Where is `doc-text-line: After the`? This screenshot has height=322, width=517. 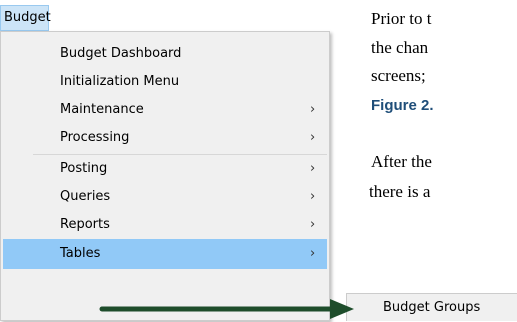 doc-text-line: After the is located at coordinates (401, 161).